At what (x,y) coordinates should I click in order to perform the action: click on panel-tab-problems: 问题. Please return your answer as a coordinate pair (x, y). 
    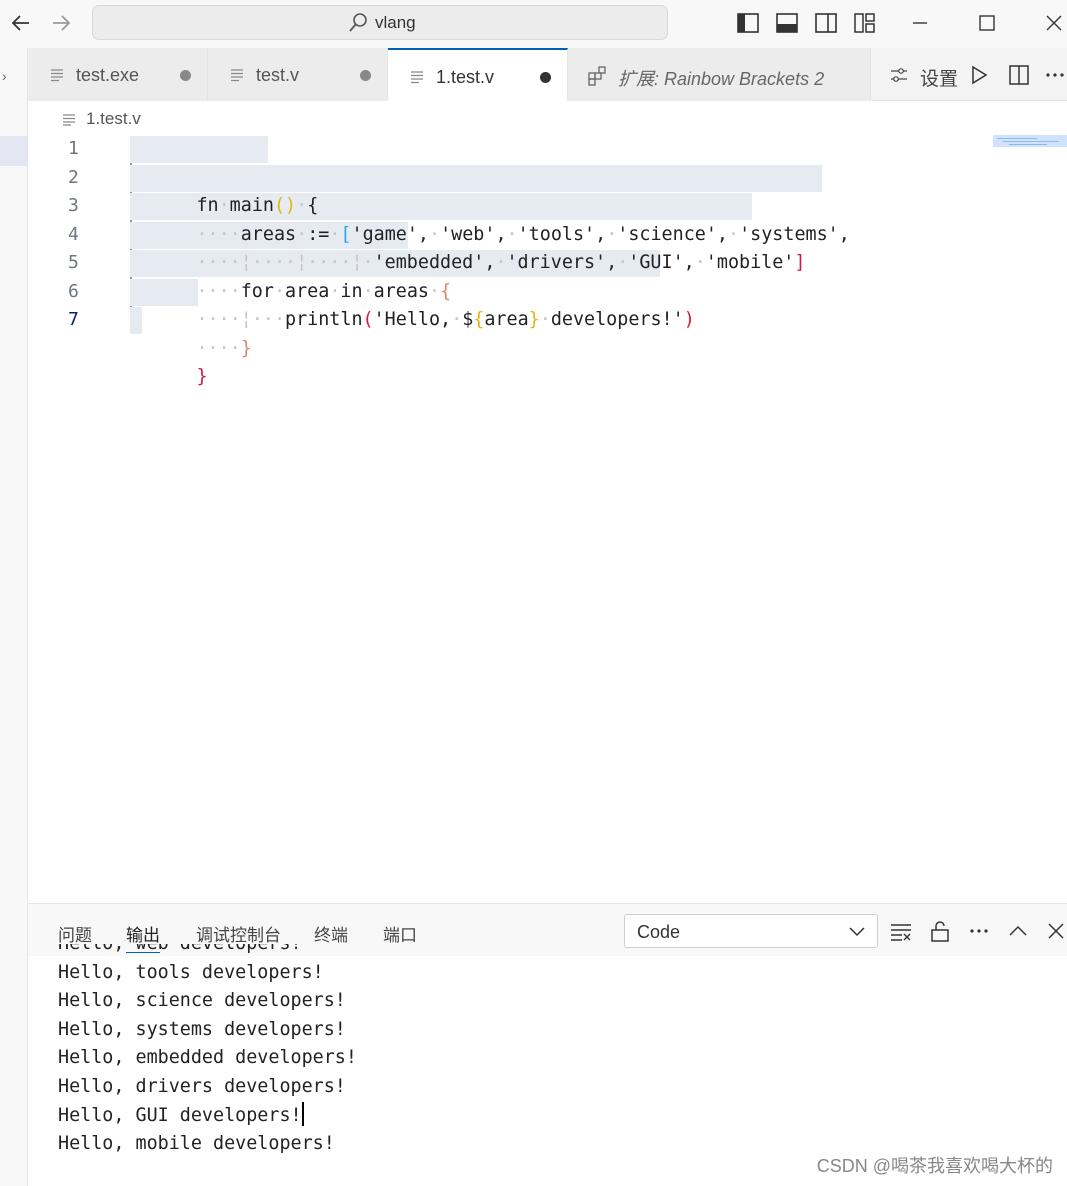
    Looking at the image, I should click on (75, 933).